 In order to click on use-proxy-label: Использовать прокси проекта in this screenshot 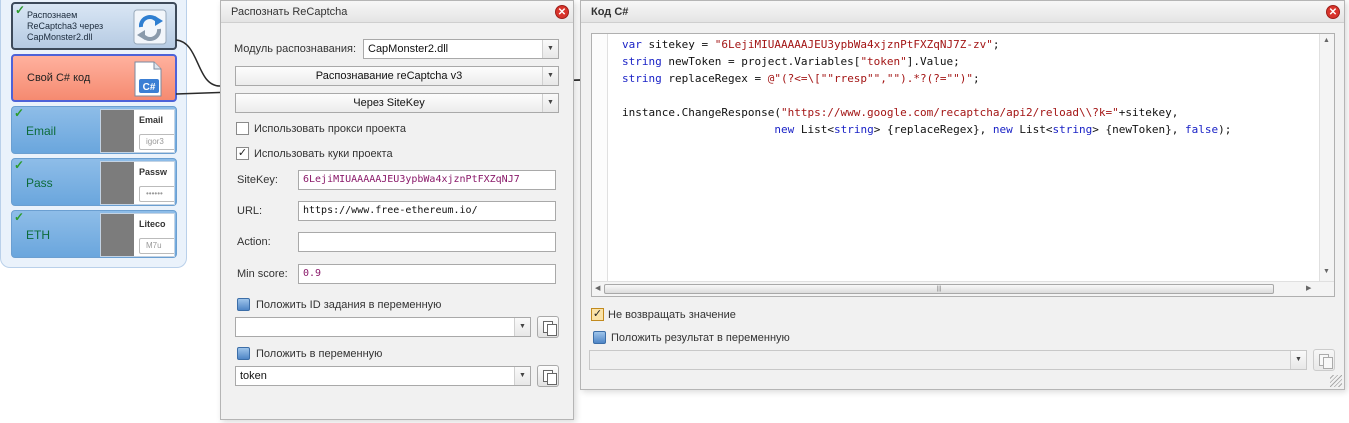, I will do `click(330, 129)`.